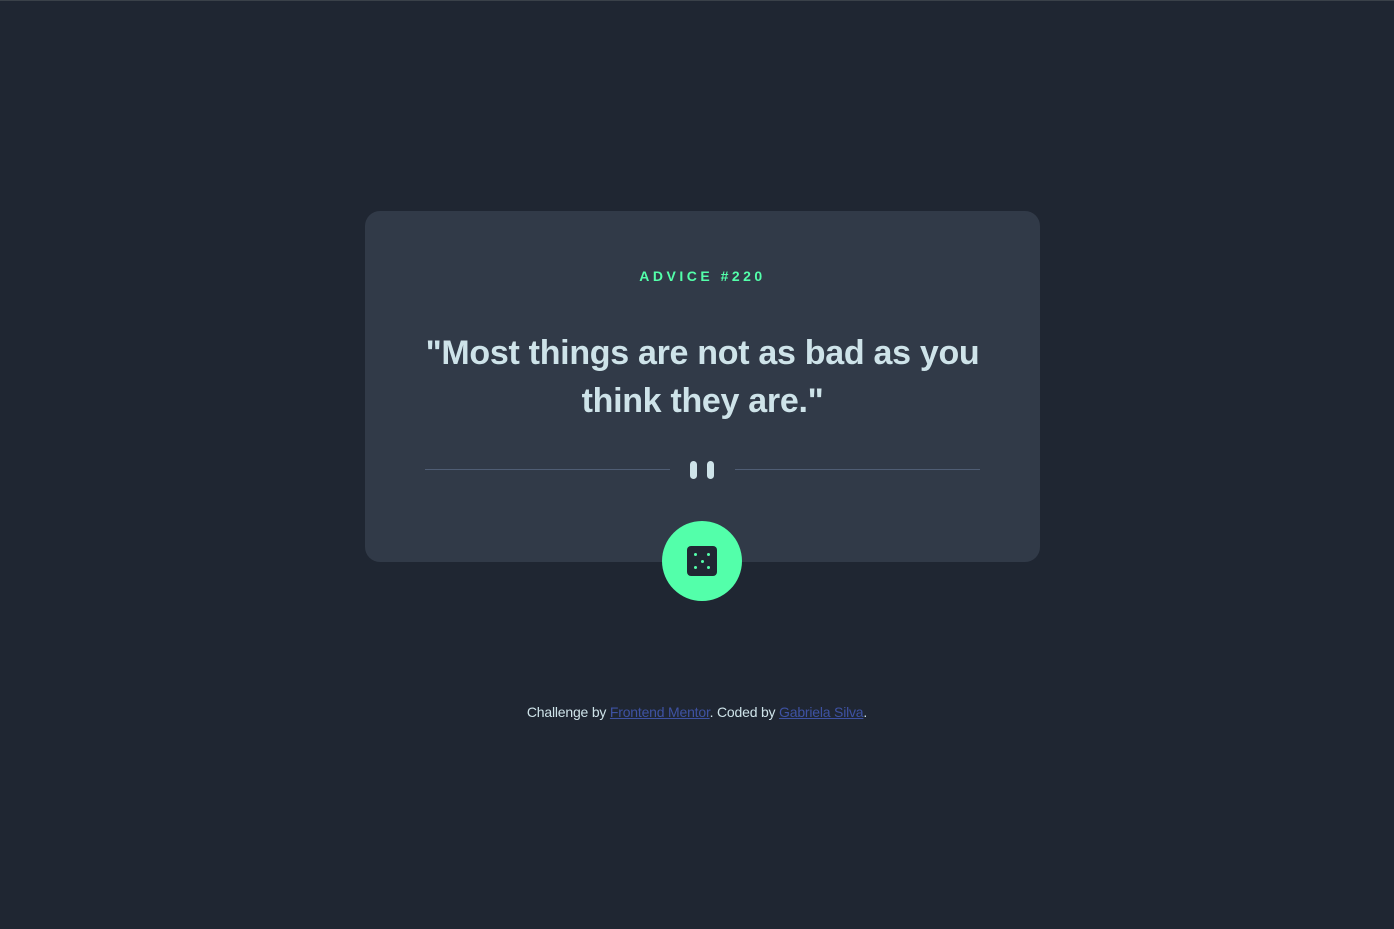 The image size is (1394, 929). What do you see at coordinates (865, 712) in the screenshot?
I see `attribution-suffix: .` at bounding box center [865, 712].